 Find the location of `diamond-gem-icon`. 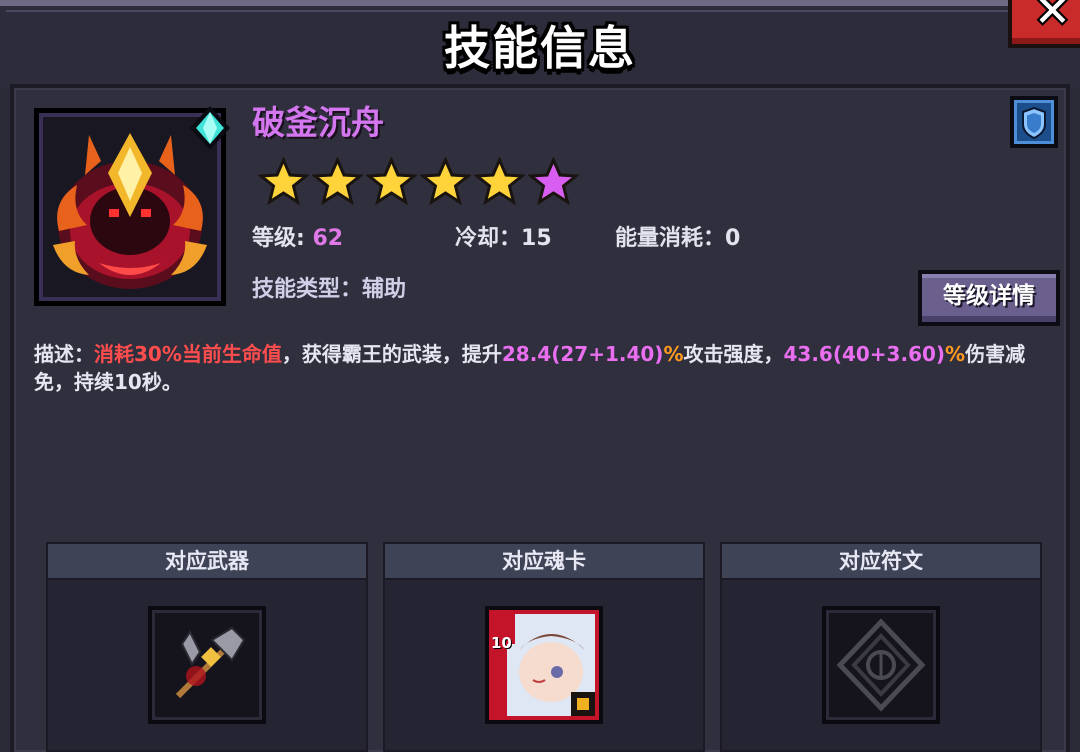

diamond-gem-icon is located at coordinates (210, 128).